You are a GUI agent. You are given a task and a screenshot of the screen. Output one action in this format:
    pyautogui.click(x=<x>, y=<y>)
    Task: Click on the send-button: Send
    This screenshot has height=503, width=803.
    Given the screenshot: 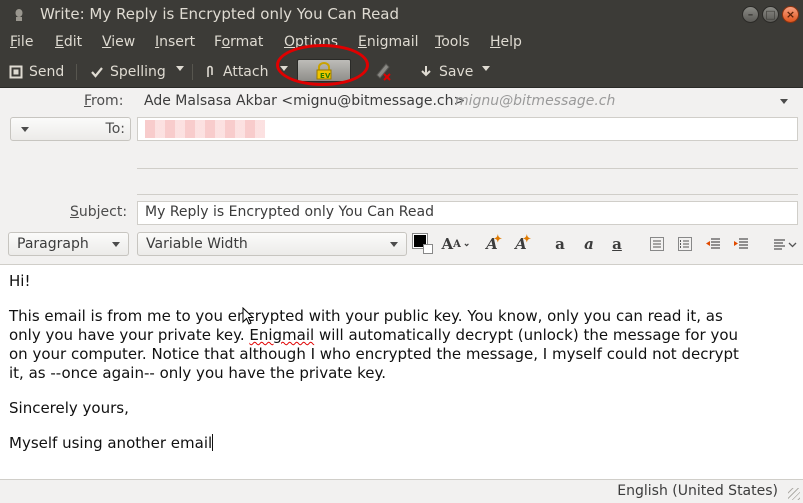 What is the action you would take?
    pyautogui.click(x=36, y=72)
    